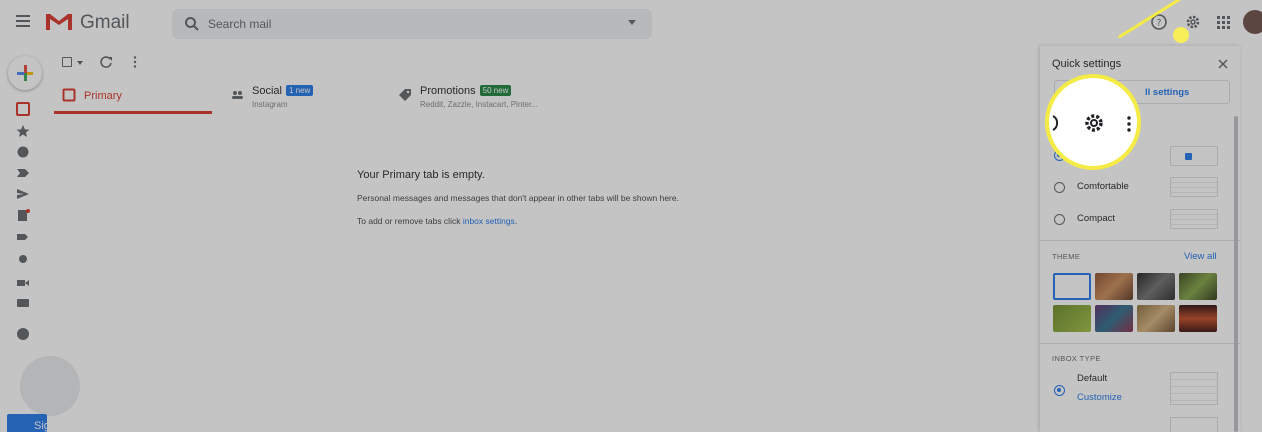 Image resolution: width=1262 pixels, height=432 pixels. Describe the element at coordinates (421, 175) in the screenshot. I see `empty-state-title: Your Primary tab is empty.` at that location.